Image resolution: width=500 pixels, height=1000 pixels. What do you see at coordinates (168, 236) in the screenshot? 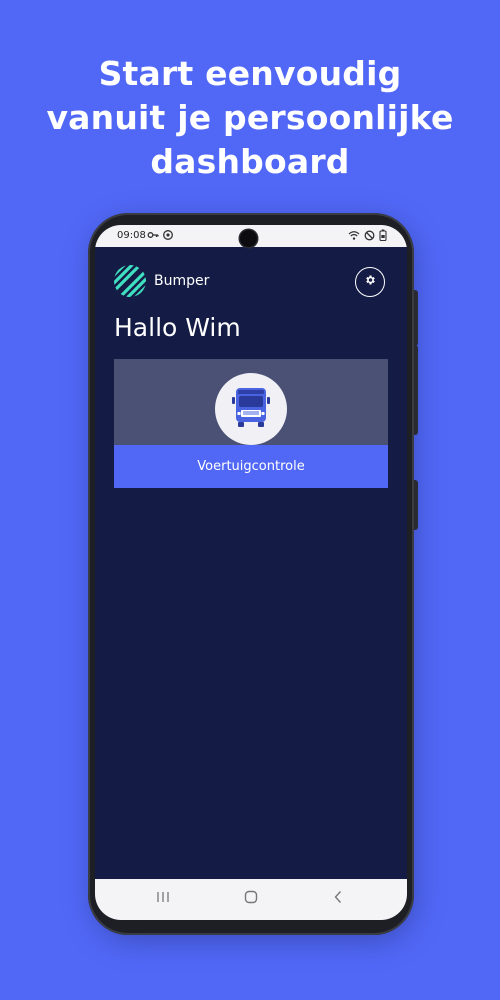
I see `sync-icon` at bounding box center [168, 236].